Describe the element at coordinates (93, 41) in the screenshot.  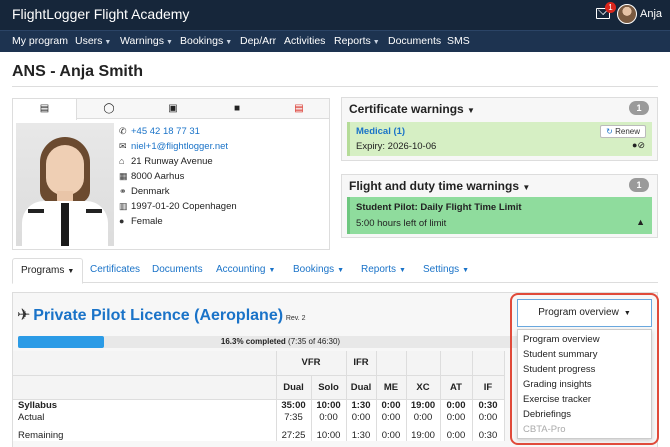
I see `nav-users: Users ▼` at that location.